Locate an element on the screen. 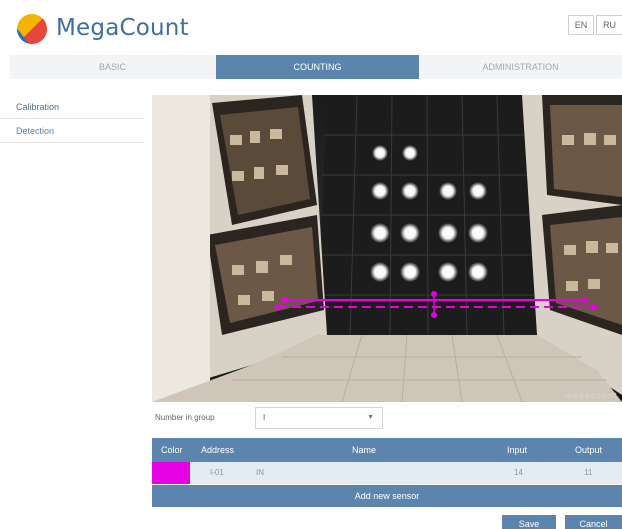 The image size is (622, 529). group-label: Number in group is located at coordinates (185, 417).